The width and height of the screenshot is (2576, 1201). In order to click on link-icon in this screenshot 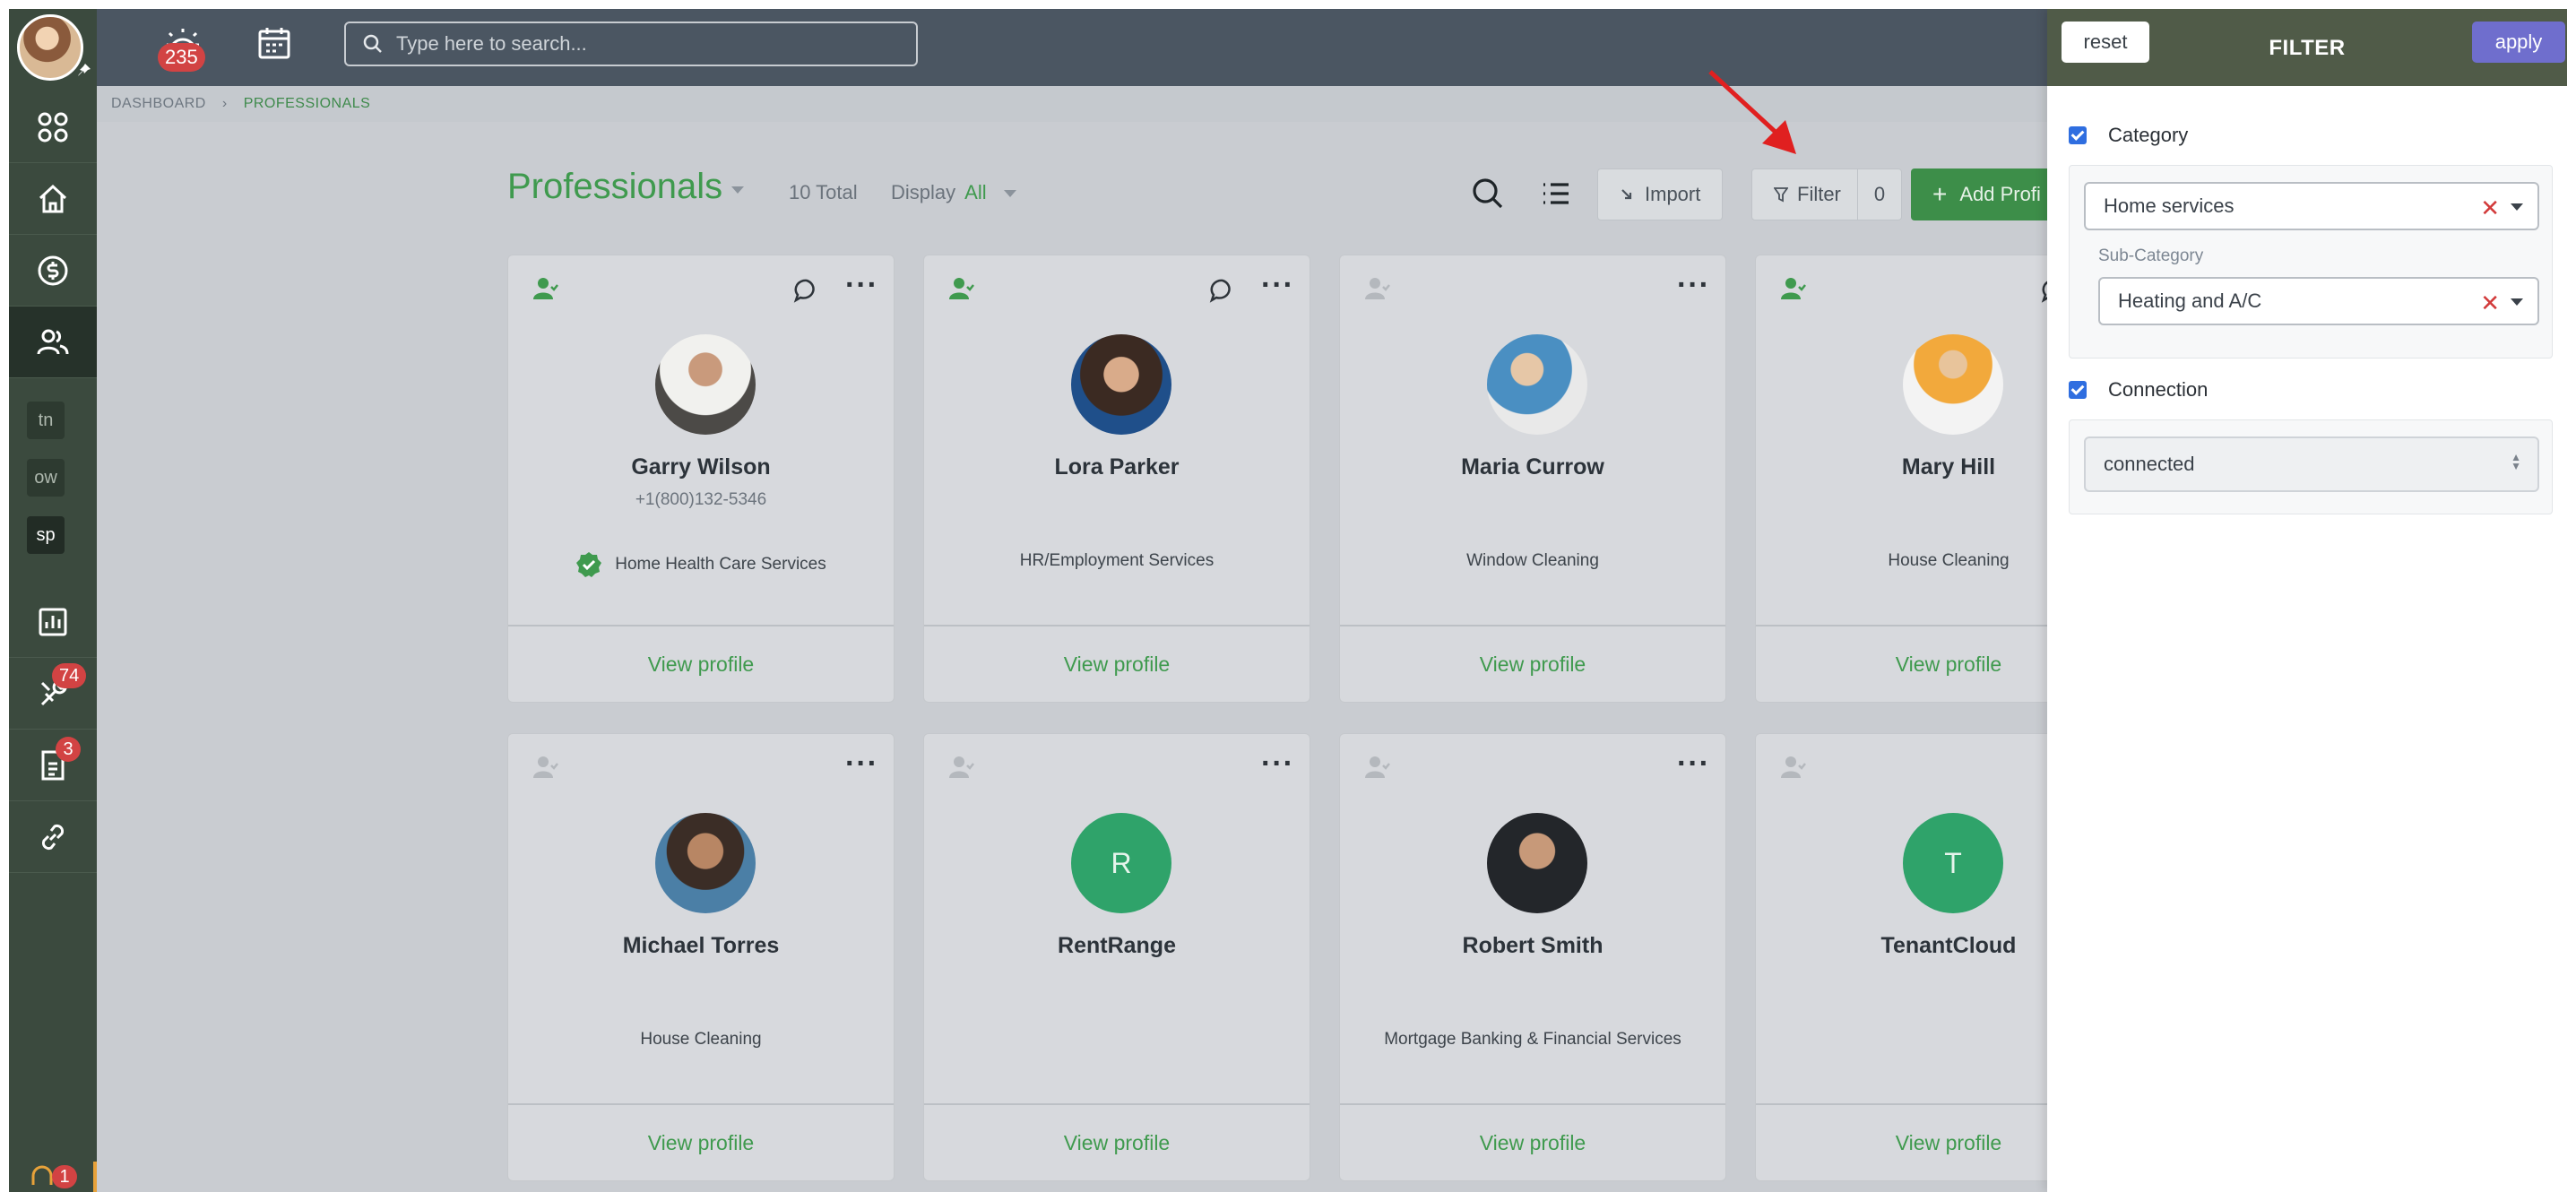, I will do `click(53, 837)`.